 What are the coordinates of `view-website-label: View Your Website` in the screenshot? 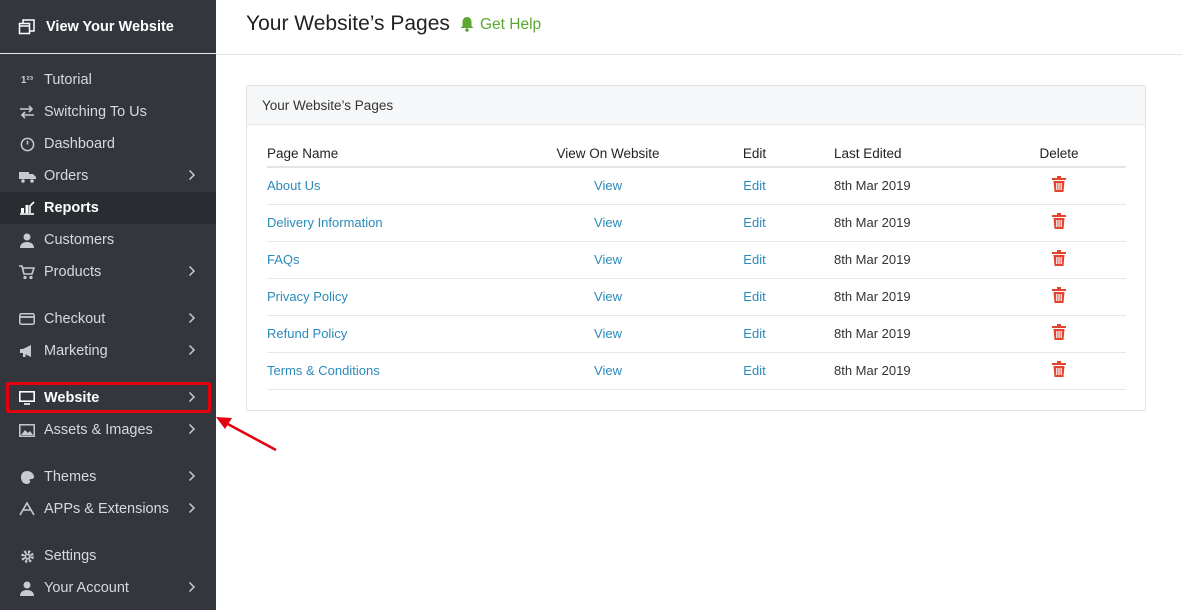 It's located at (110, 26).